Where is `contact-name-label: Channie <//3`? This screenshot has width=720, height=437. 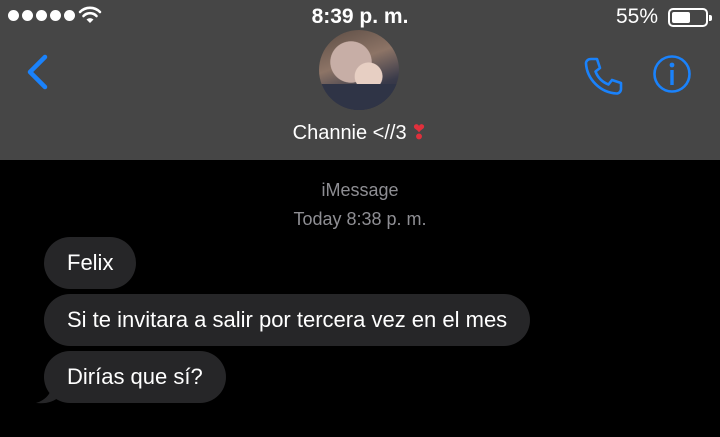 contact-name-label: Channie <//3 is located at coordinates (349, 133).